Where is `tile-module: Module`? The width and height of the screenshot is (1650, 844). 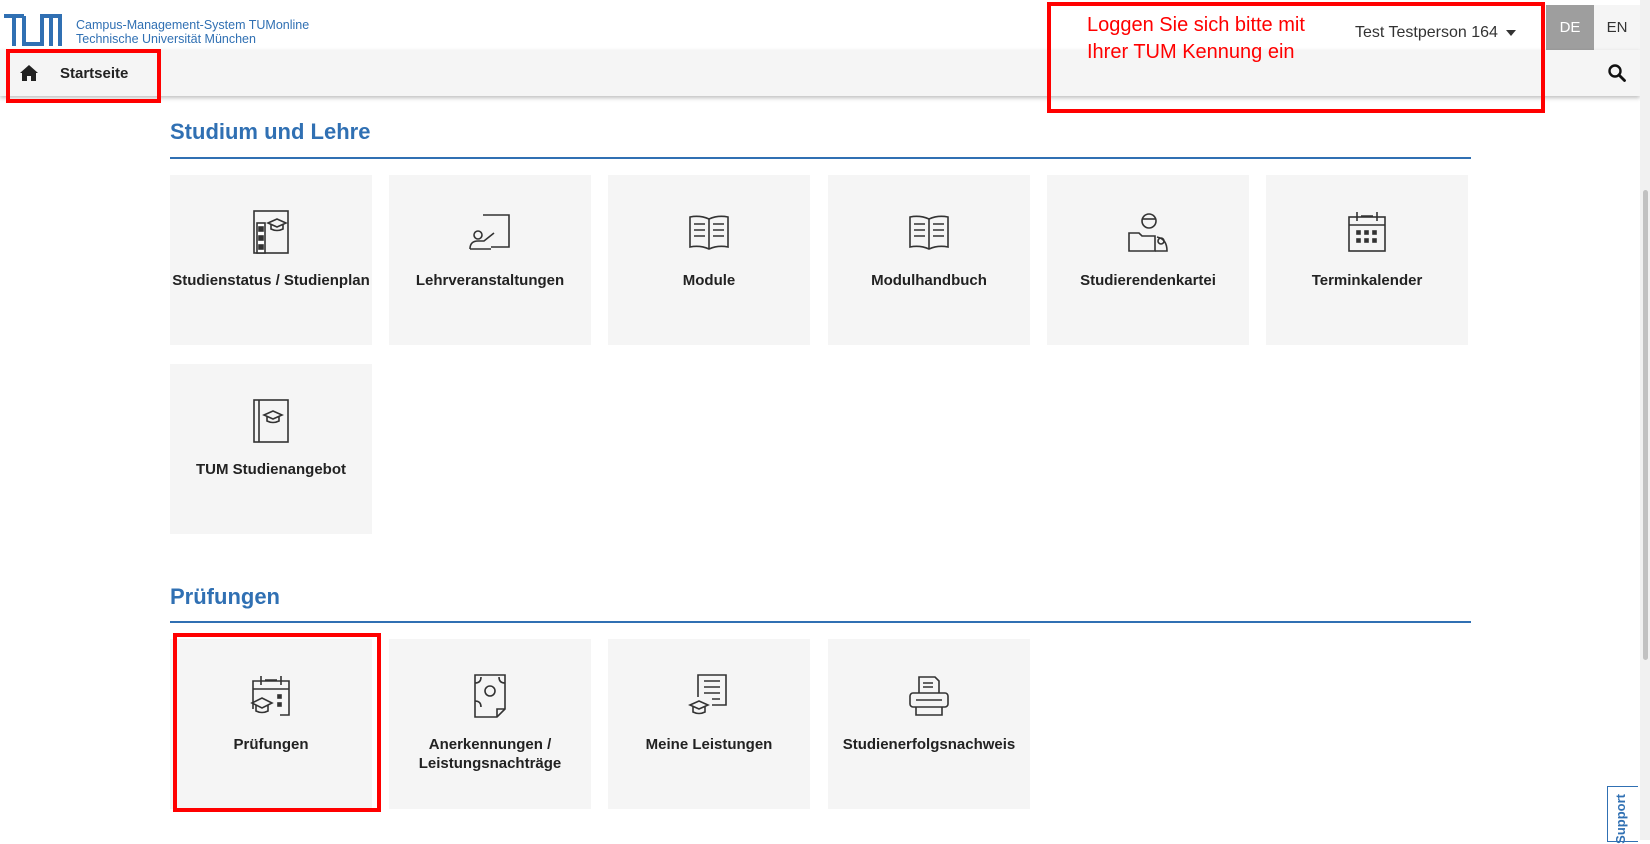
tile-module: Module is located at coordinates (709, 260).